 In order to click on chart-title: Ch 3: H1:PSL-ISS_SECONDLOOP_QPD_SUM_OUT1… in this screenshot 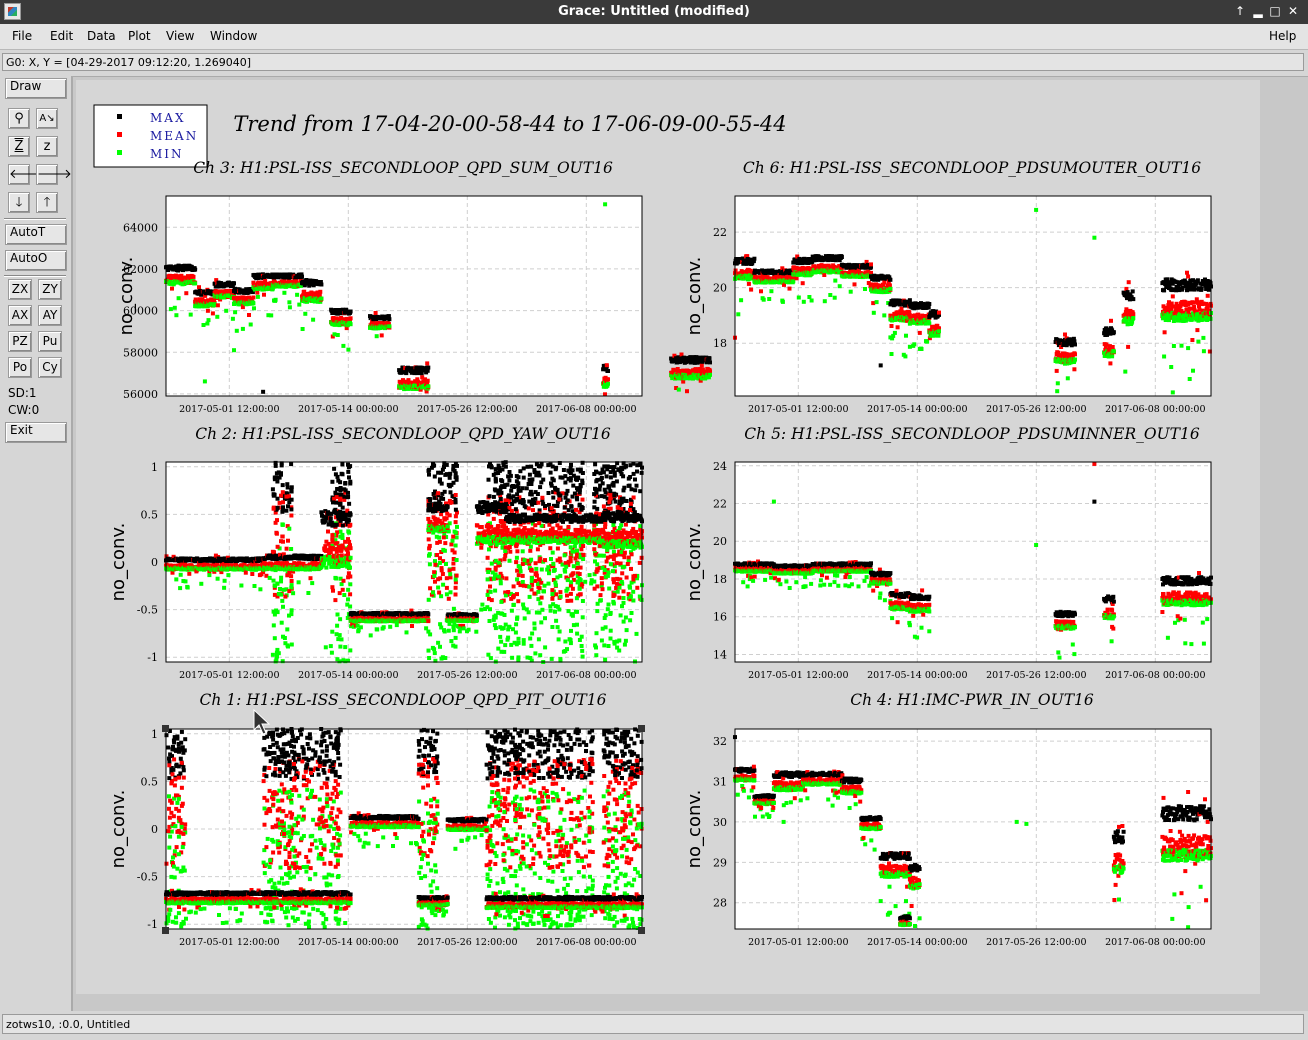, I will do `click(403, 168)`.